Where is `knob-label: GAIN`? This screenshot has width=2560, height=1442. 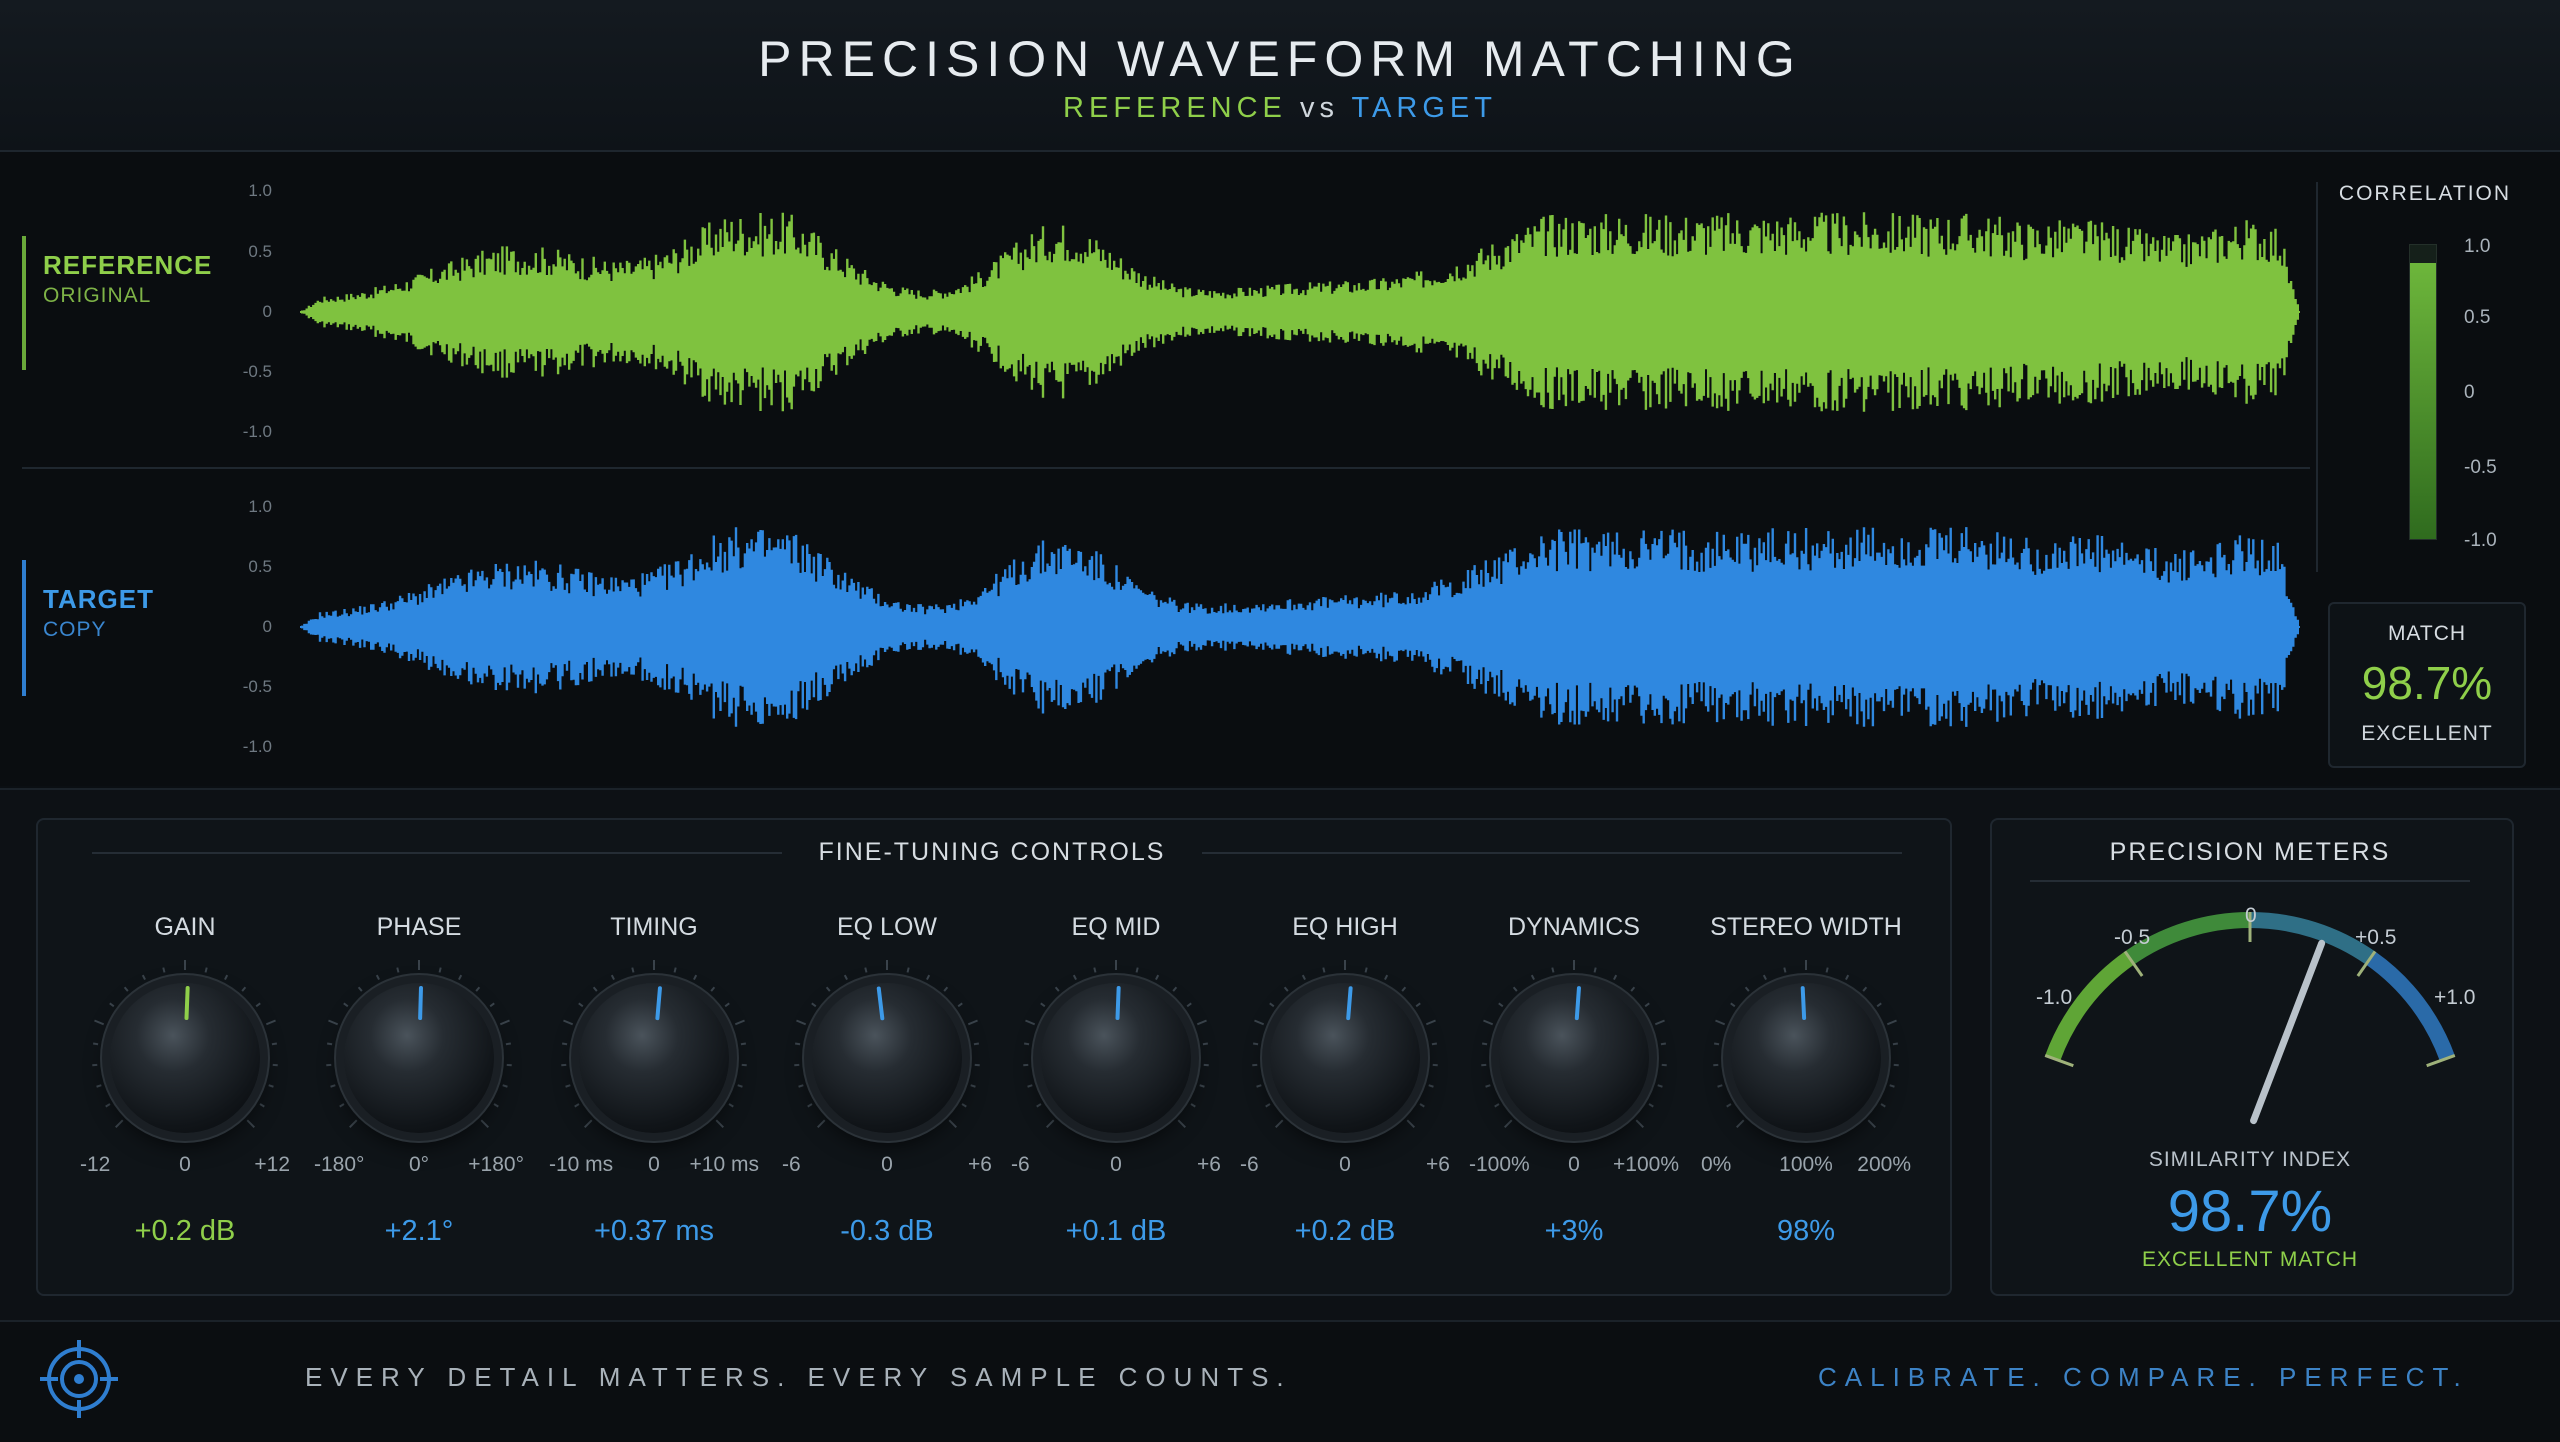 knob-label: GAIN is located at coordinates (185, 927).